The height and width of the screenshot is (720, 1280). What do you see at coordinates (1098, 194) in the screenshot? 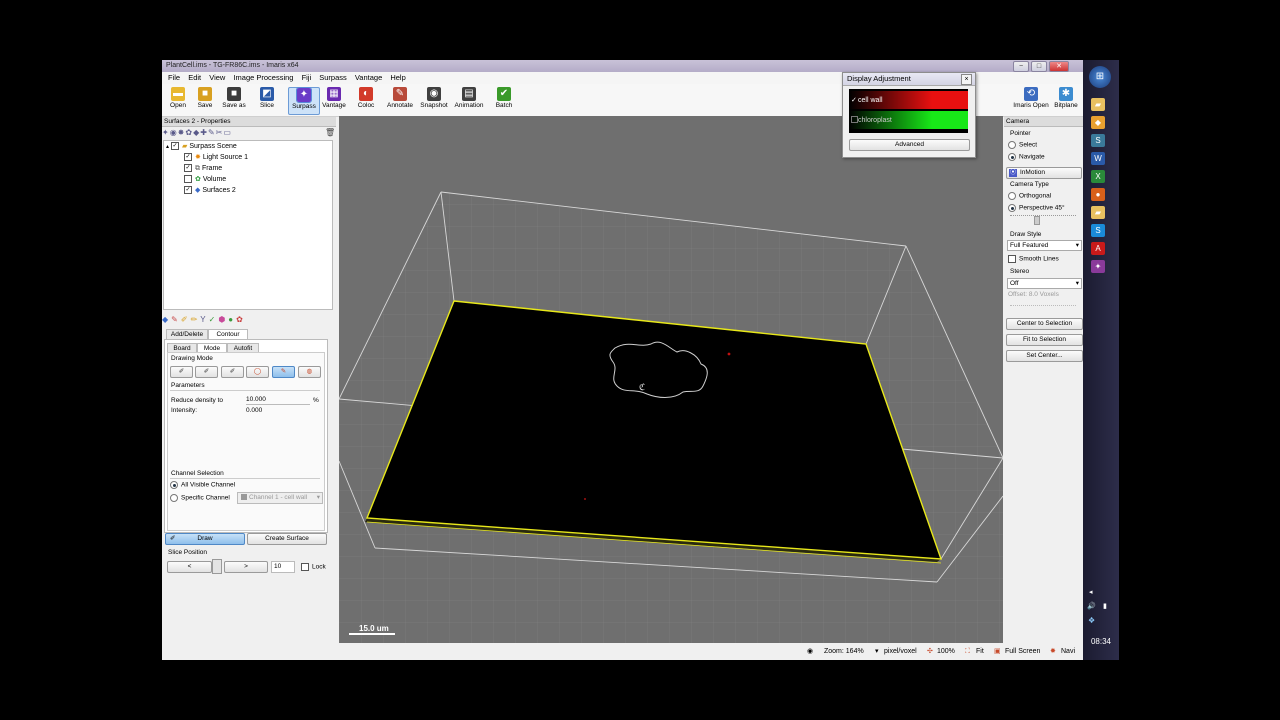
I see `firefox-icon: ●` at bounding box center [1098, 194].